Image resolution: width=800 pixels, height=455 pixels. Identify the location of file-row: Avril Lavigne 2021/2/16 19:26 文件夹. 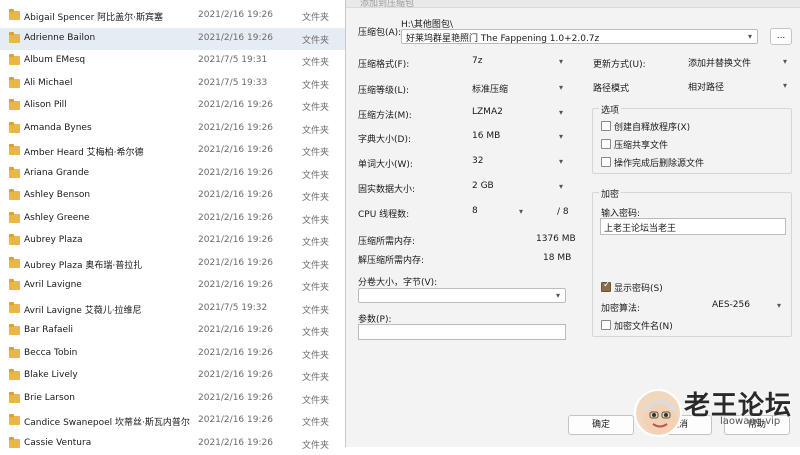
(176, 286).